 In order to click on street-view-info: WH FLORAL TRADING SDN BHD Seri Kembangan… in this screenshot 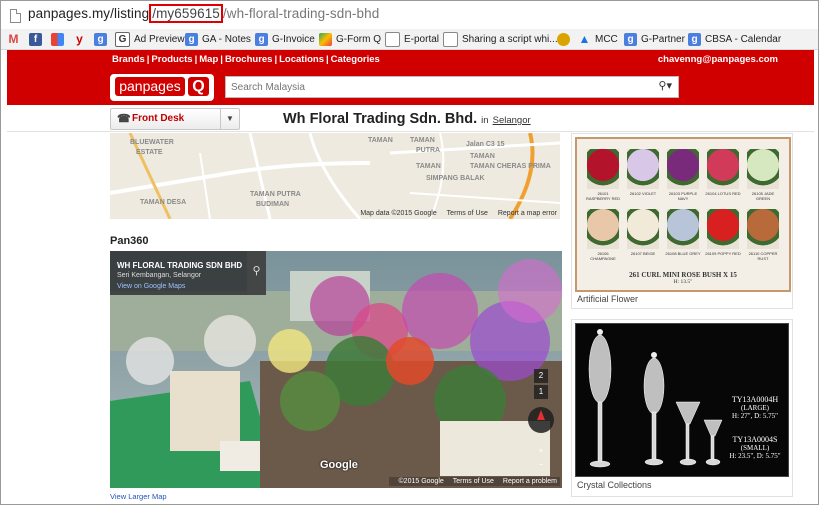, I will do `click(188, 273)`.